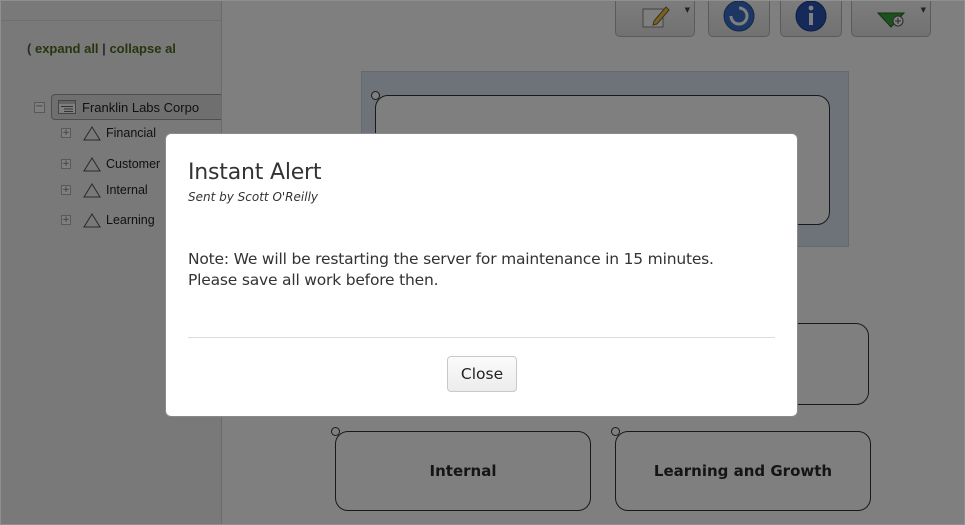 The height and width of the screenshot is (525, 965). What do you see at coordinates (482, 374) in the screenshot?
I see `close-button: Close` at bounding box center [482, 374].